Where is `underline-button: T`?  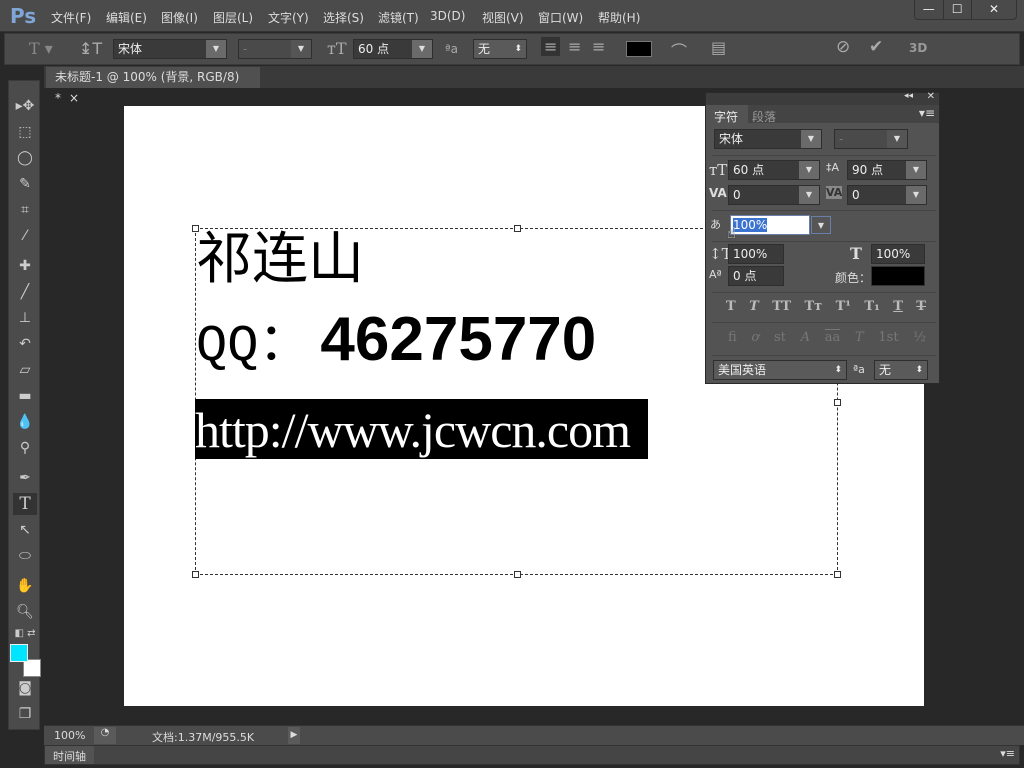 underline-button: T is located at coordinates (898, 306).